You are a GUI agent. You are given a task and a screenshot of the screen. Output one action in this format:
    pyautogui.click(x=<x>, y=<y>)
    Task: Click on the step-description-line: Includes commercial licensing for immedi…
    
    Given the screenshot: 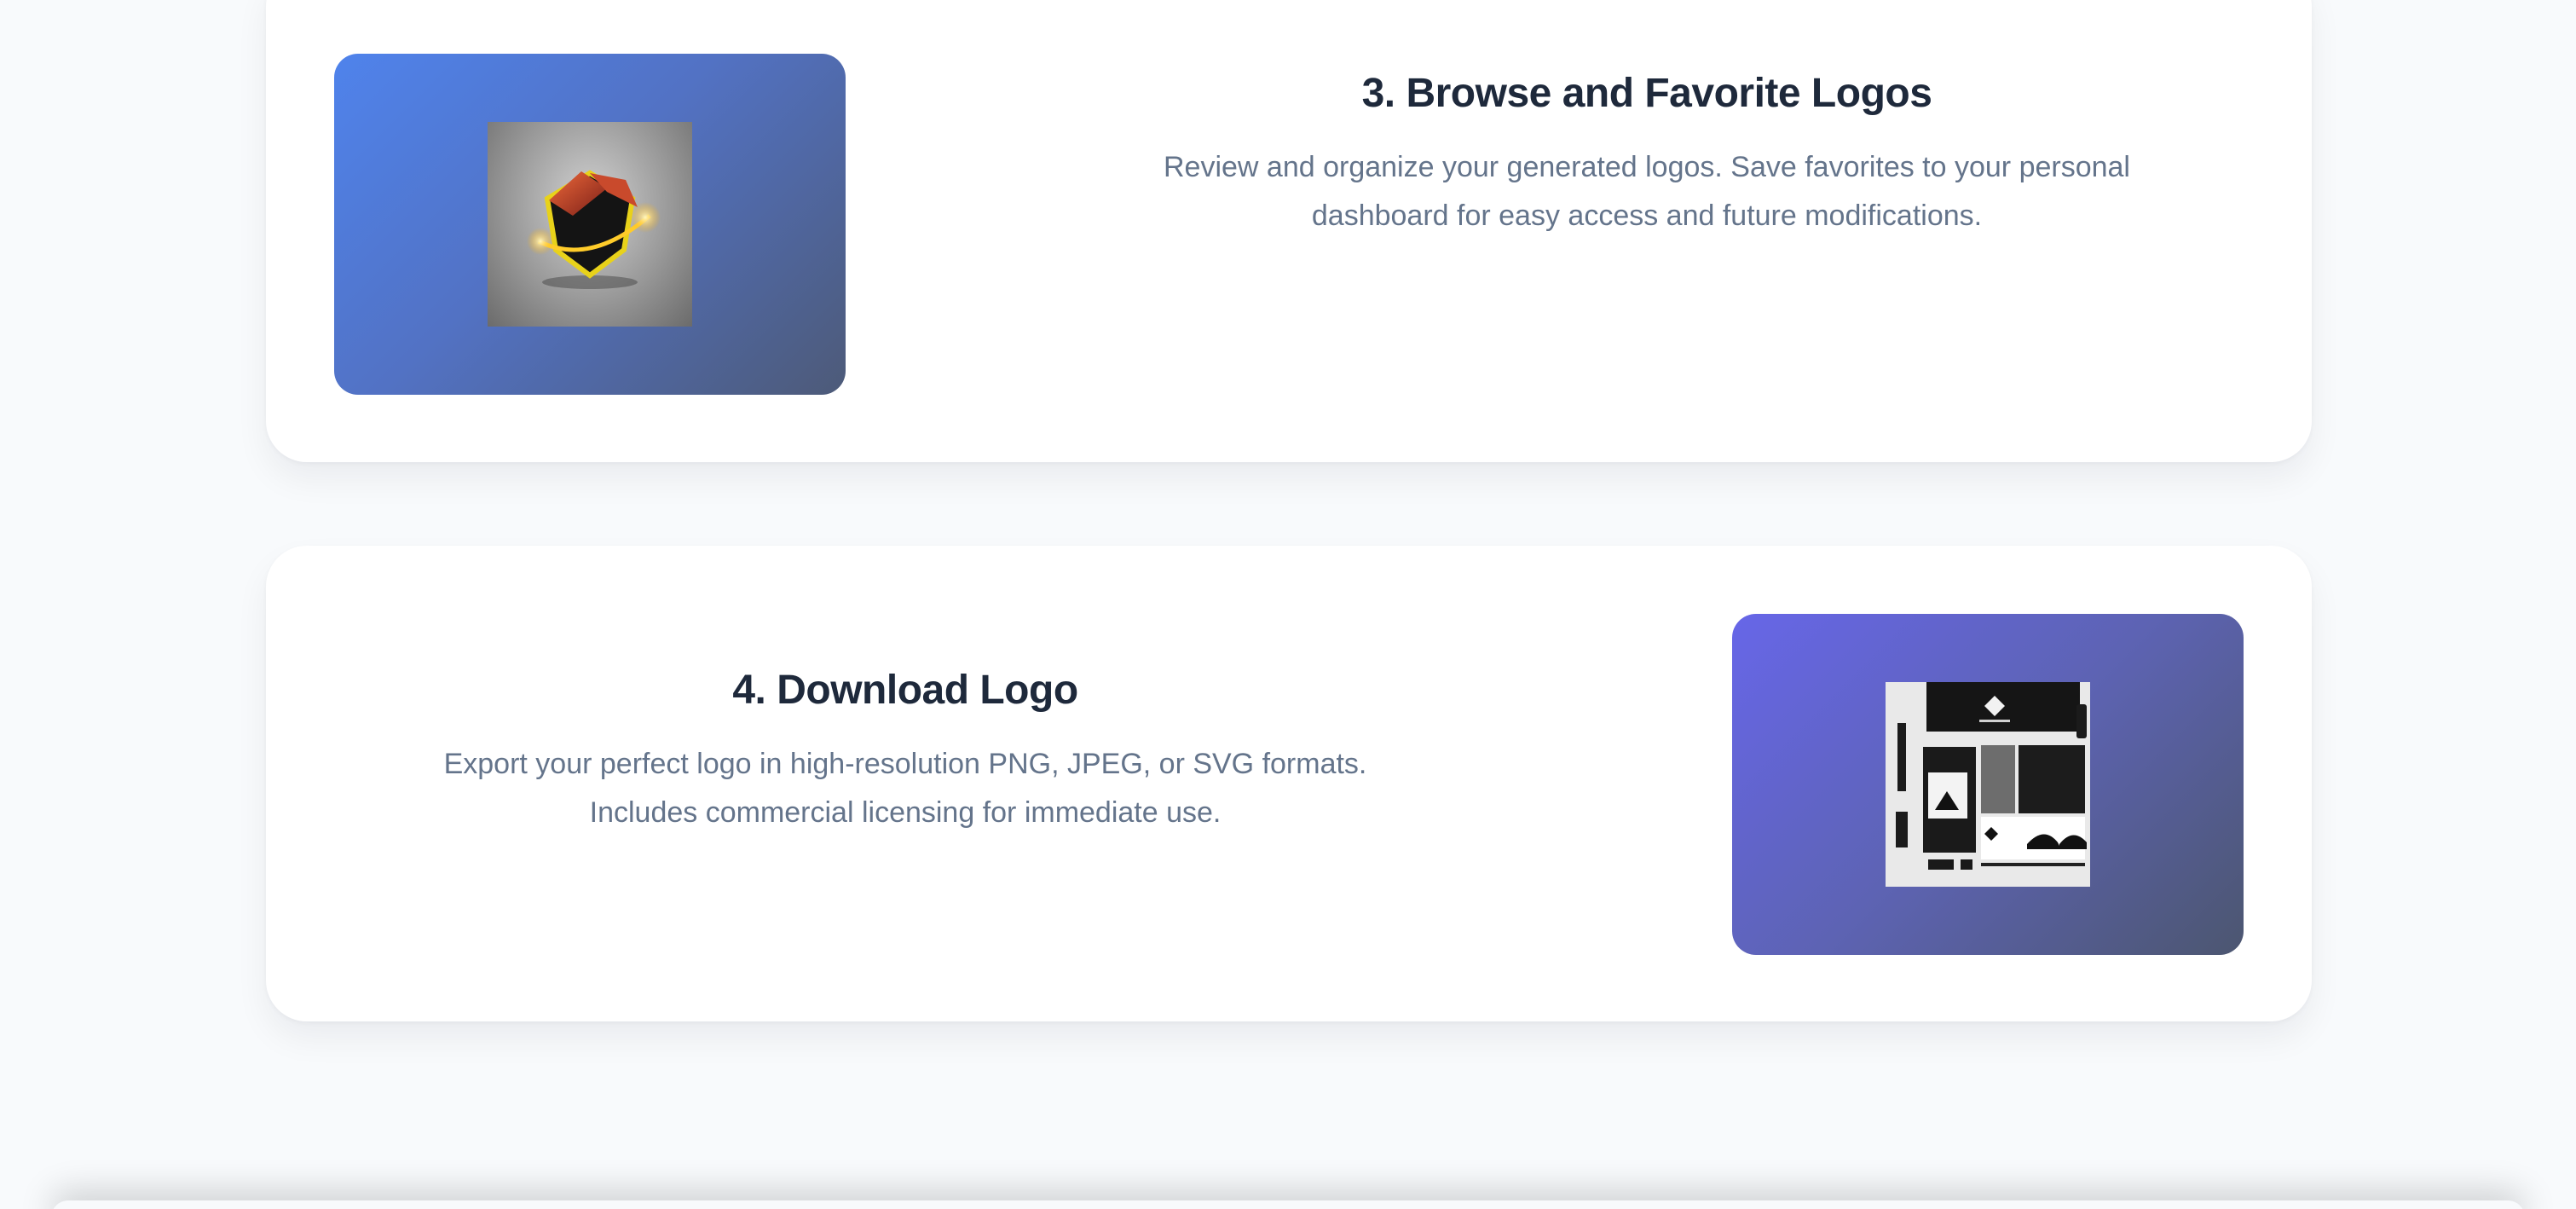 What is the action you would take?
    pyautogui.click(x=905, y=812)
    